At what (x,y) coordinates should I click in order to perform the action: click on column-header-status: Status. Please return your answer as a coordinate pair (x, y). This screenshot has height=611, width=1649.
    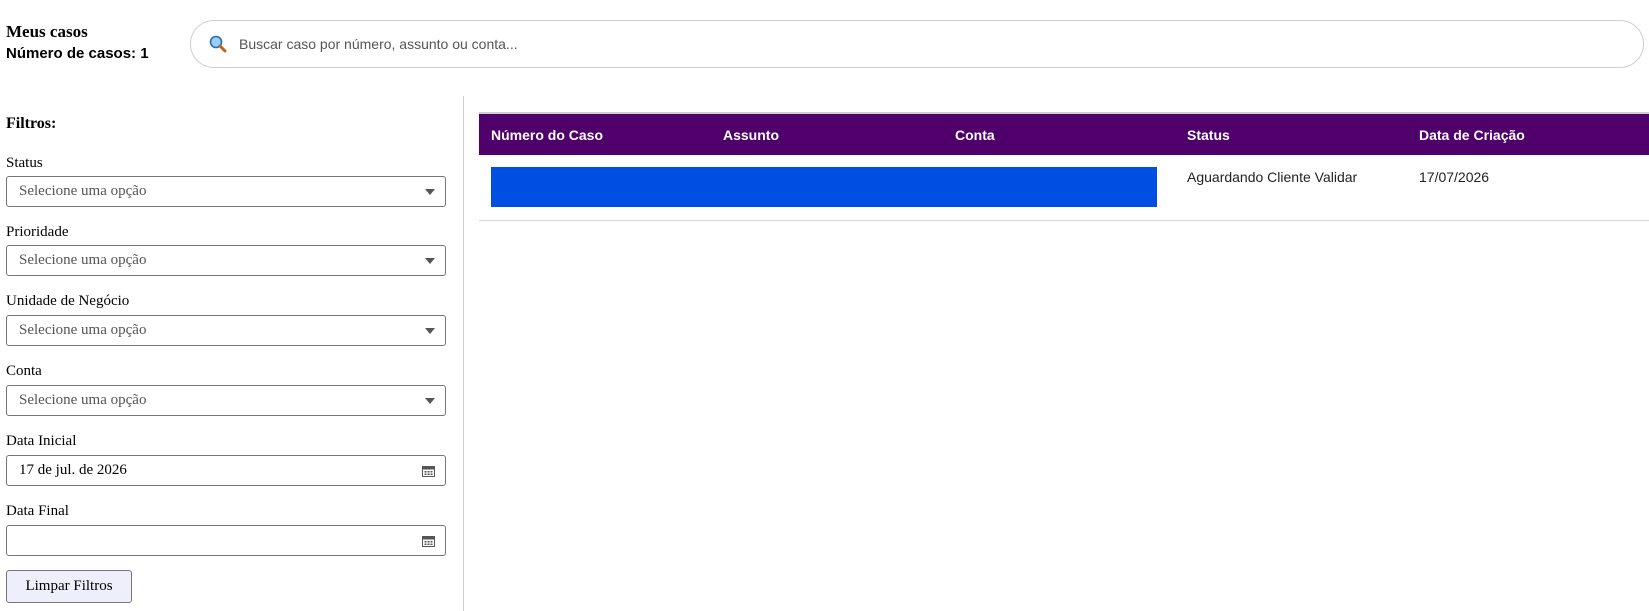
    Looking at the image, I should click on (1291, 135).